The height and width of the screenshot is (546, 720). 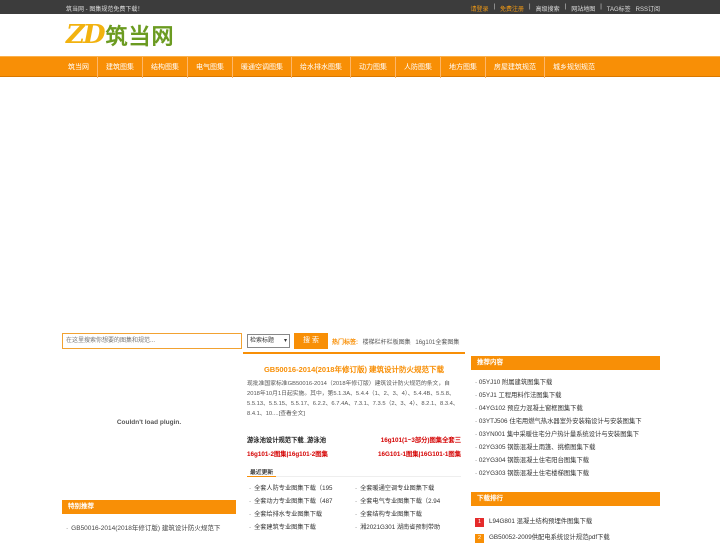 I want to click on site-slogan: 筑当网 - 图集规范免费下载！, so click(x=105, y=10).